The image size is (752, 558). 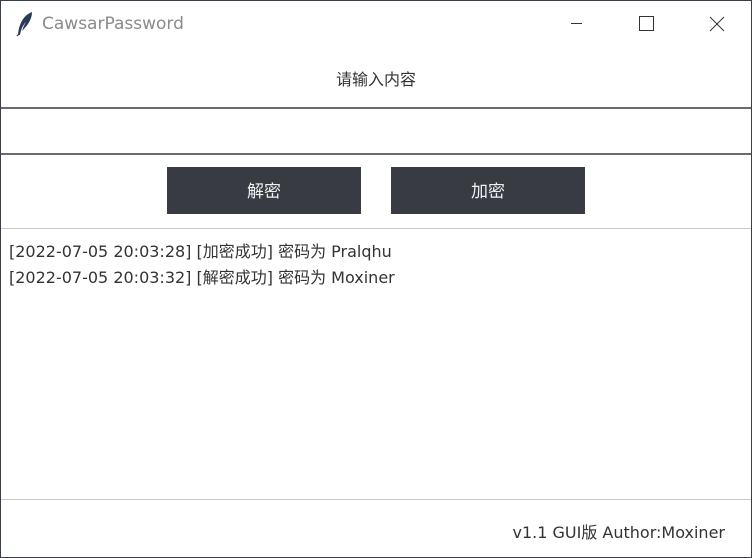 I want to click on input-prompt-label: 请输入内容, so click(x=375, y=79).